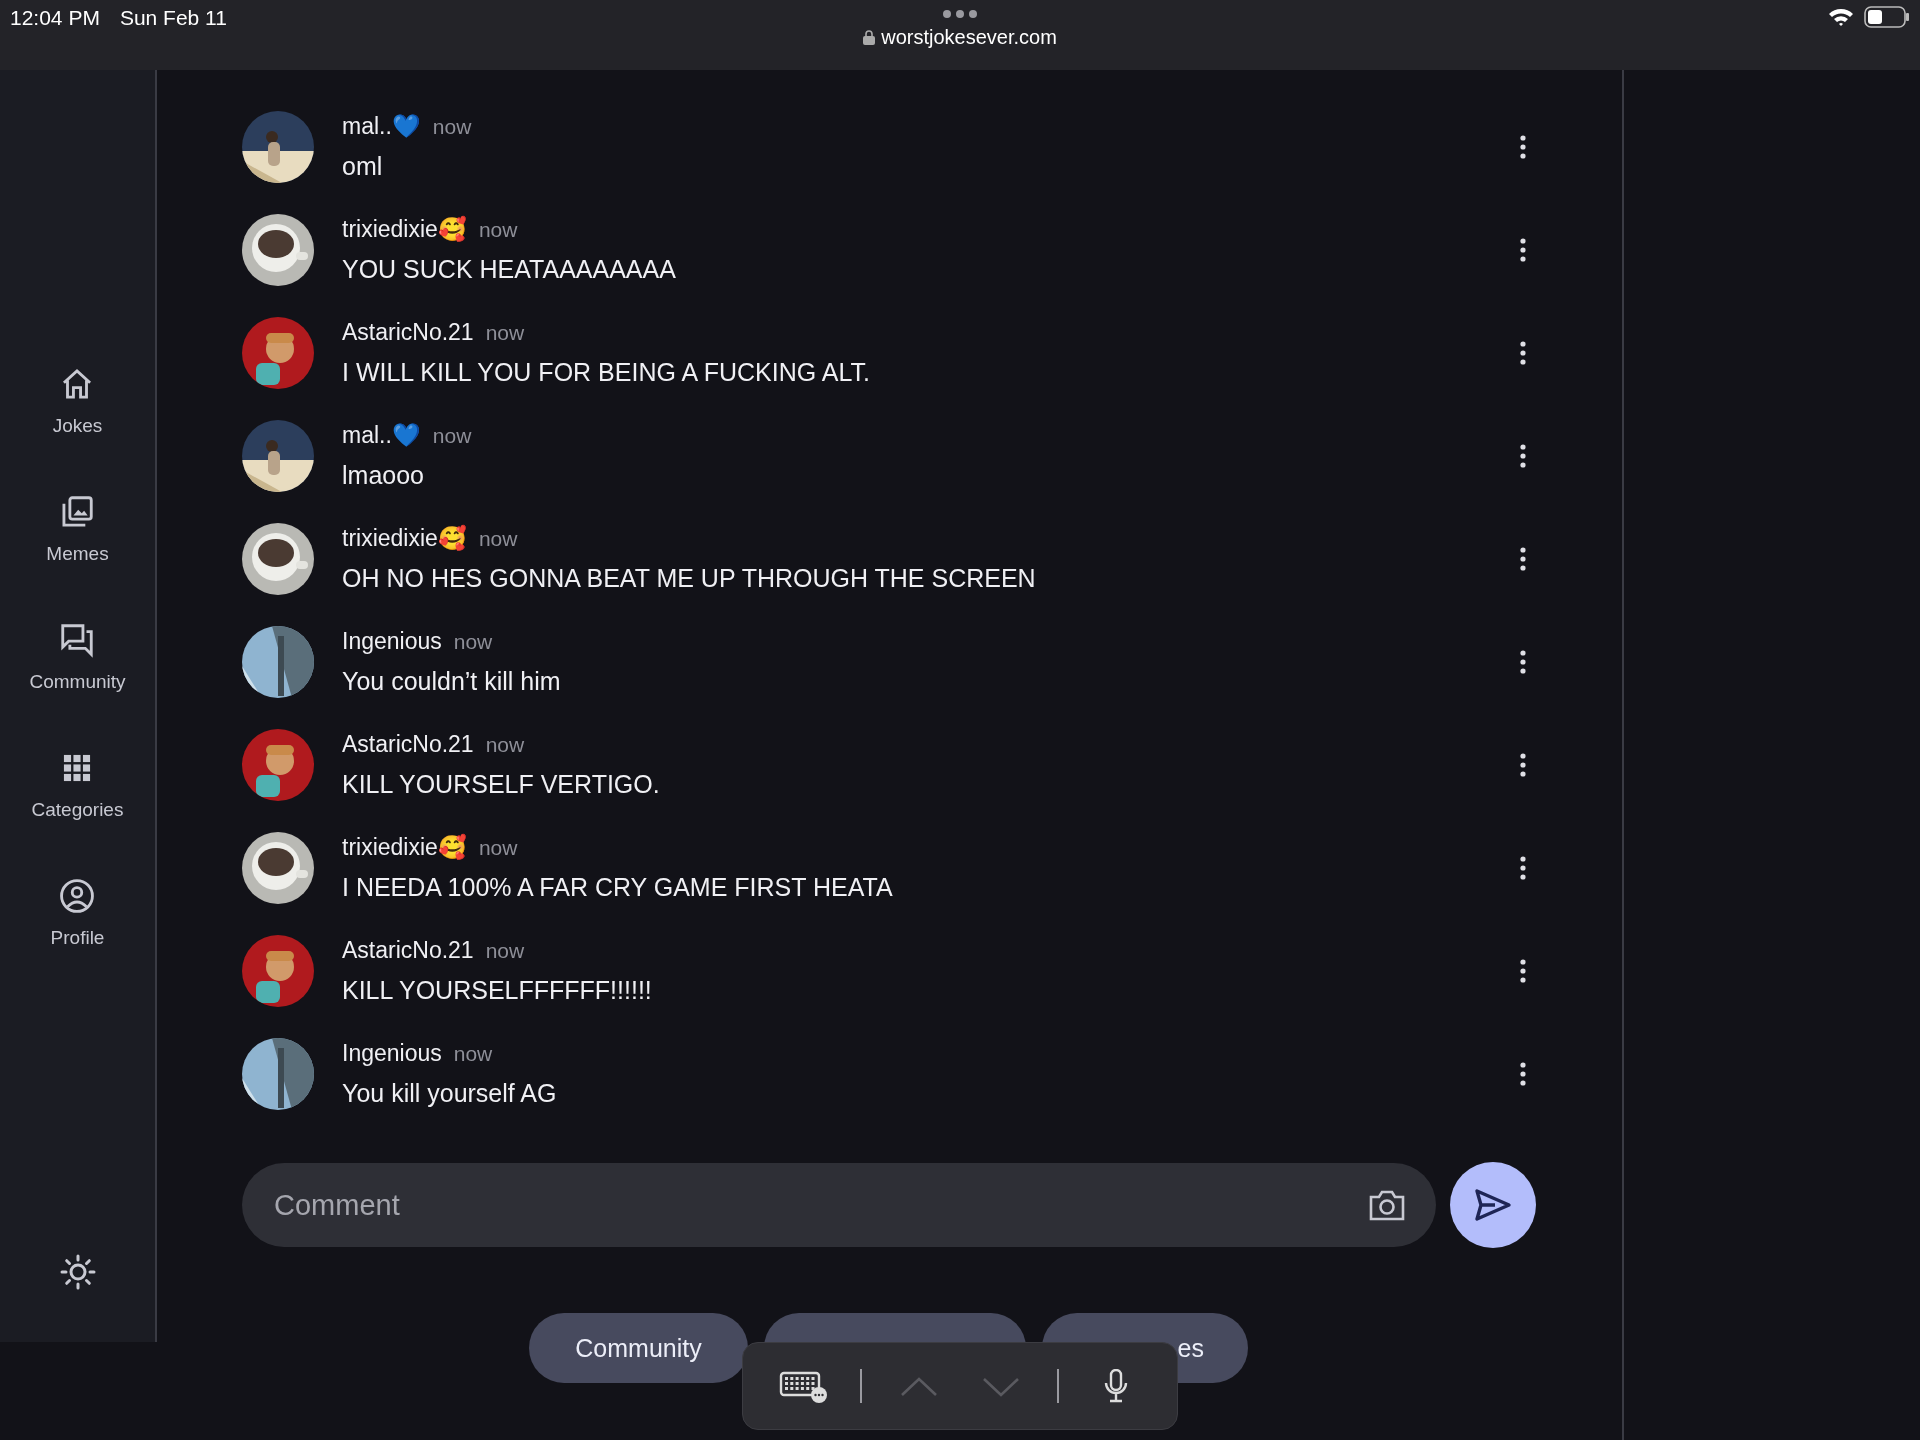 The height and width of the screenshot is (1440, 1920). I want to click on comment-text: oml, so click(363, 166).